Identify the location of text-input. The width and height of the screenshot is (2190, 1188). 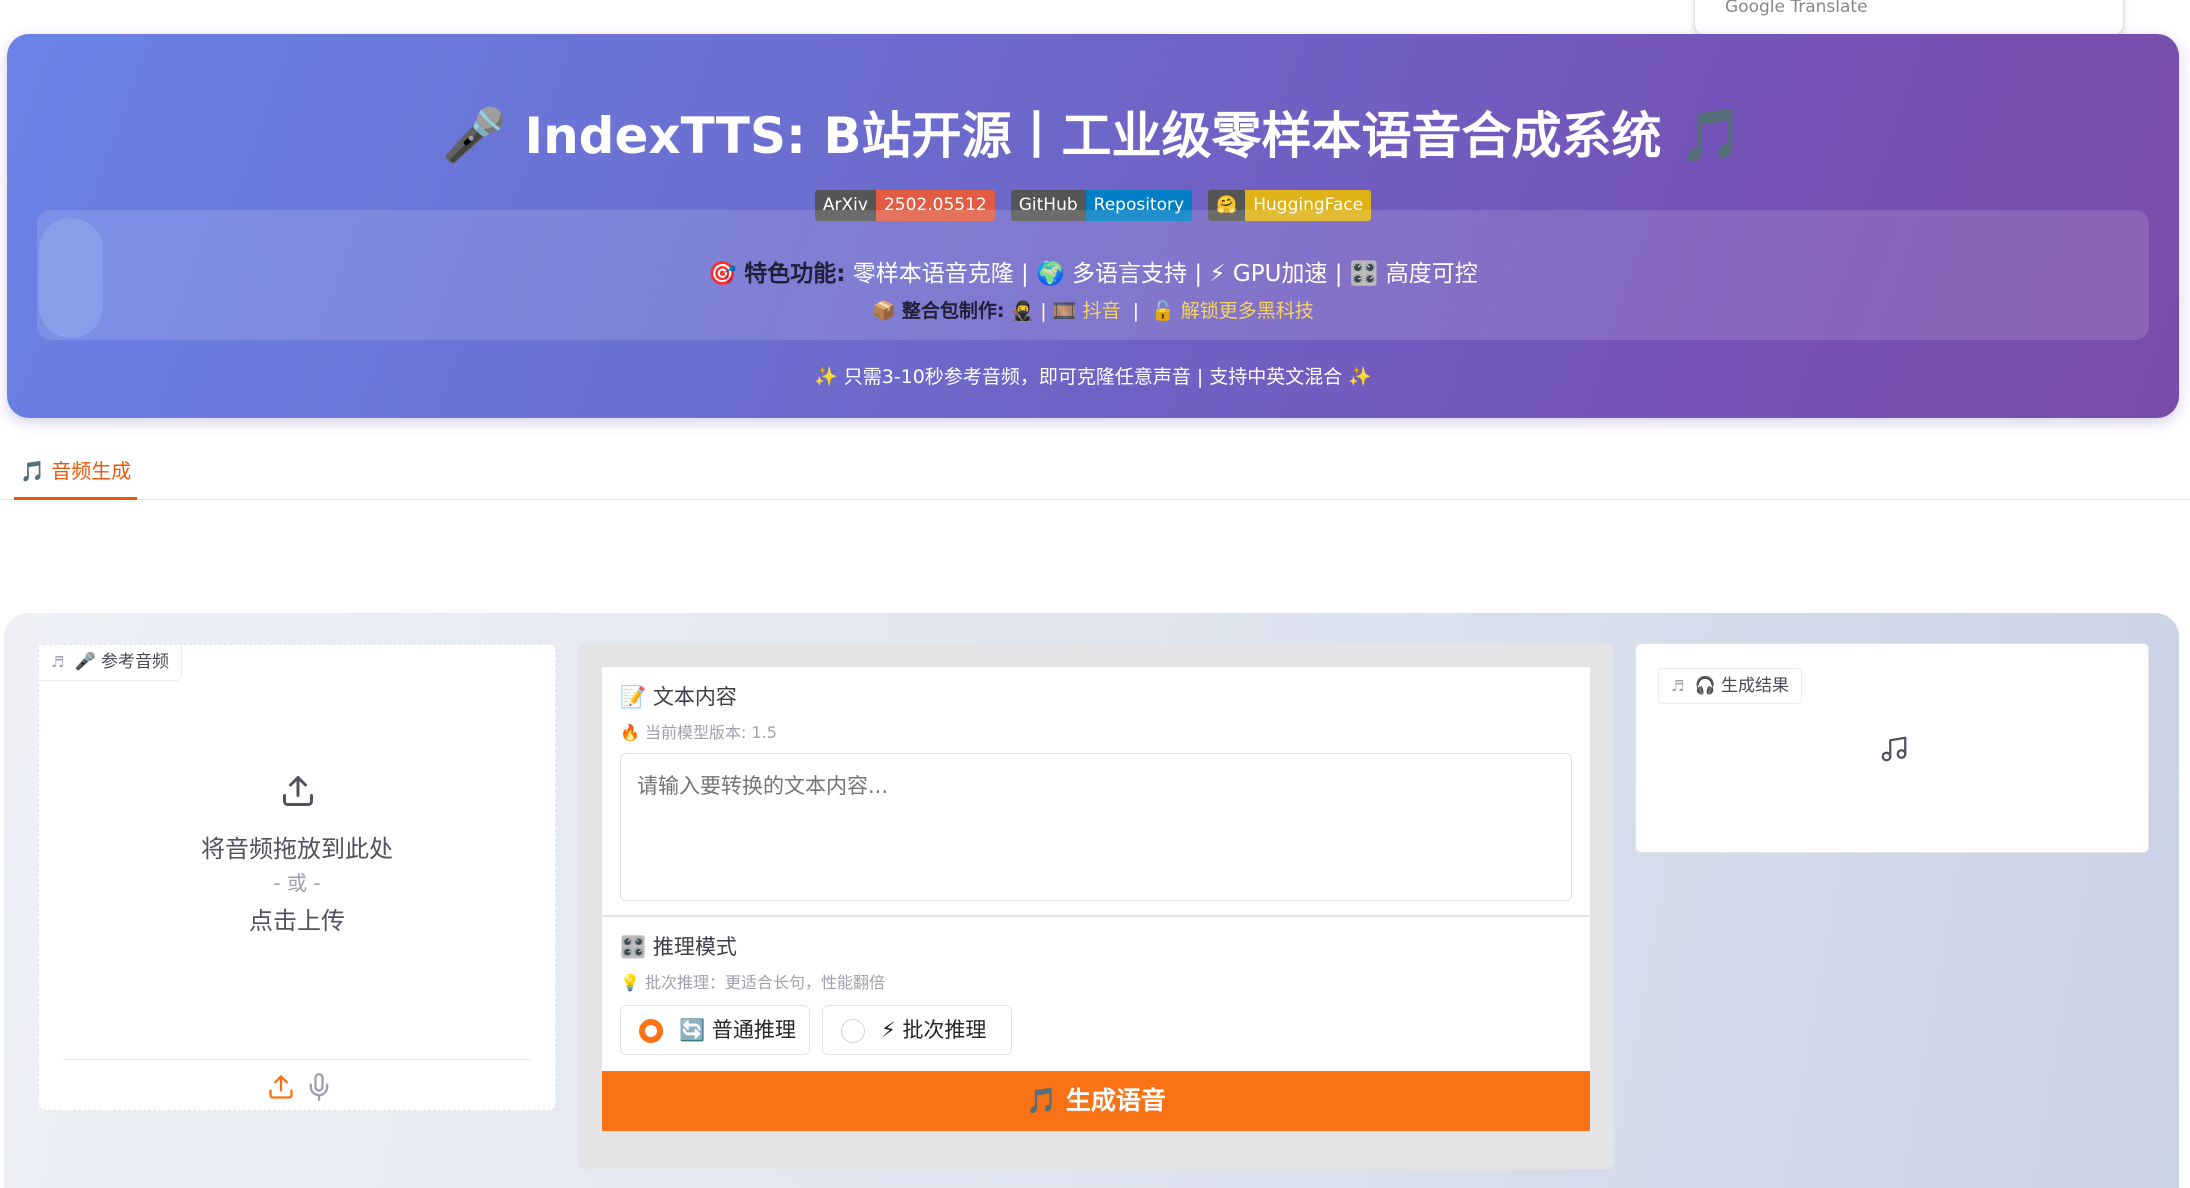
(1096, 827).